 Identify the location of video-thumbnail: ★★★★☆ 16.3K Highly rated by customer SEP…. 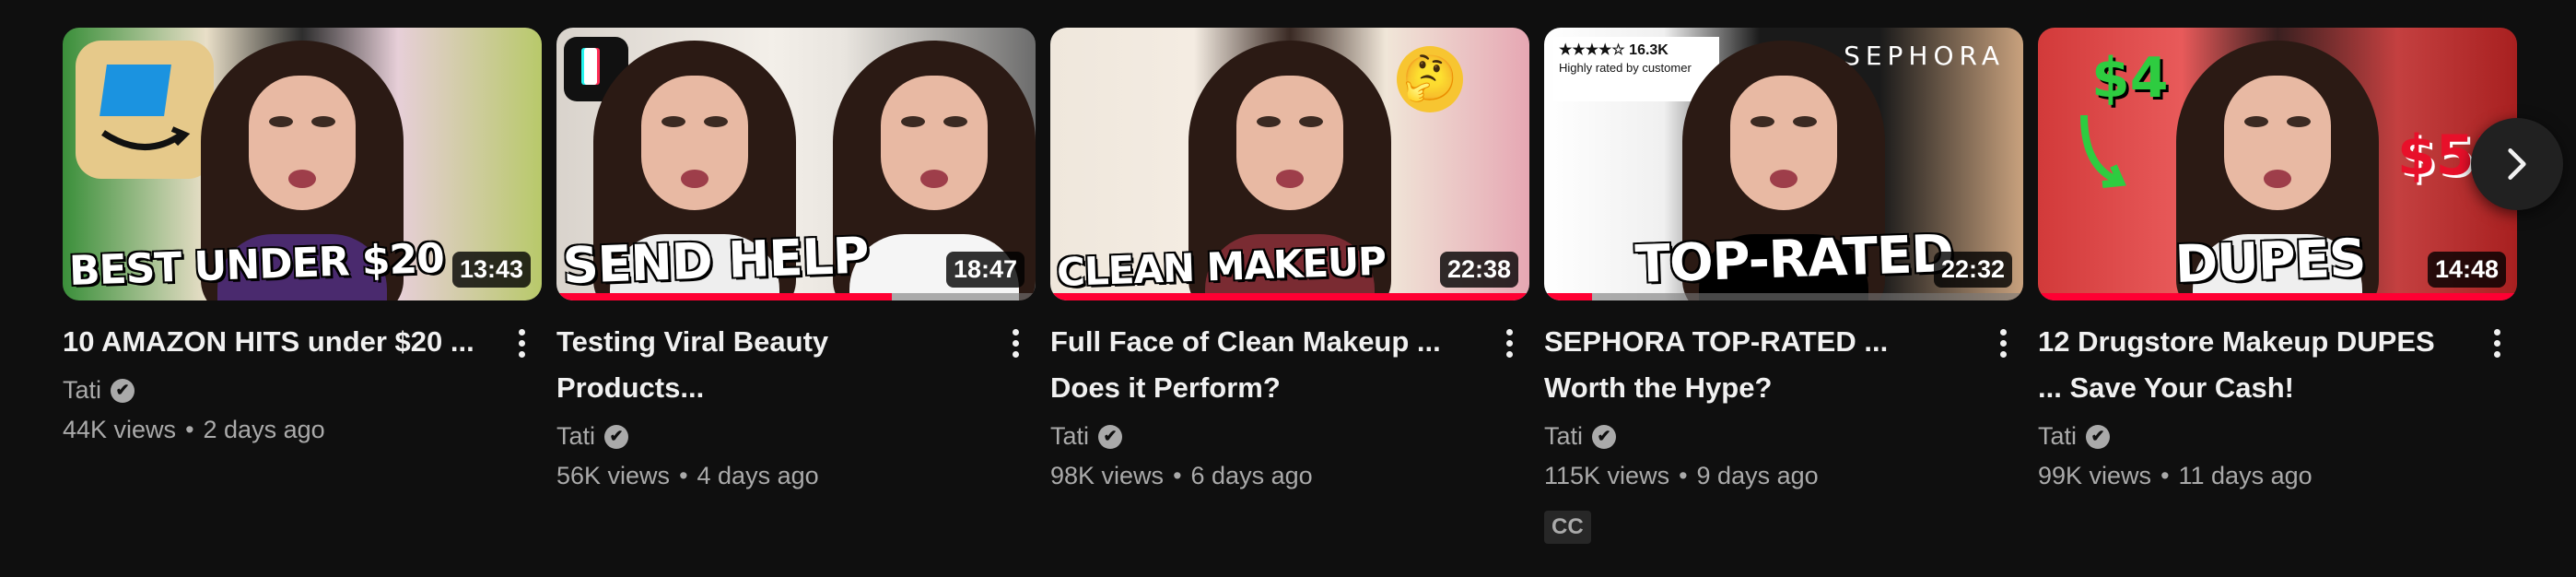
(1783, 164).